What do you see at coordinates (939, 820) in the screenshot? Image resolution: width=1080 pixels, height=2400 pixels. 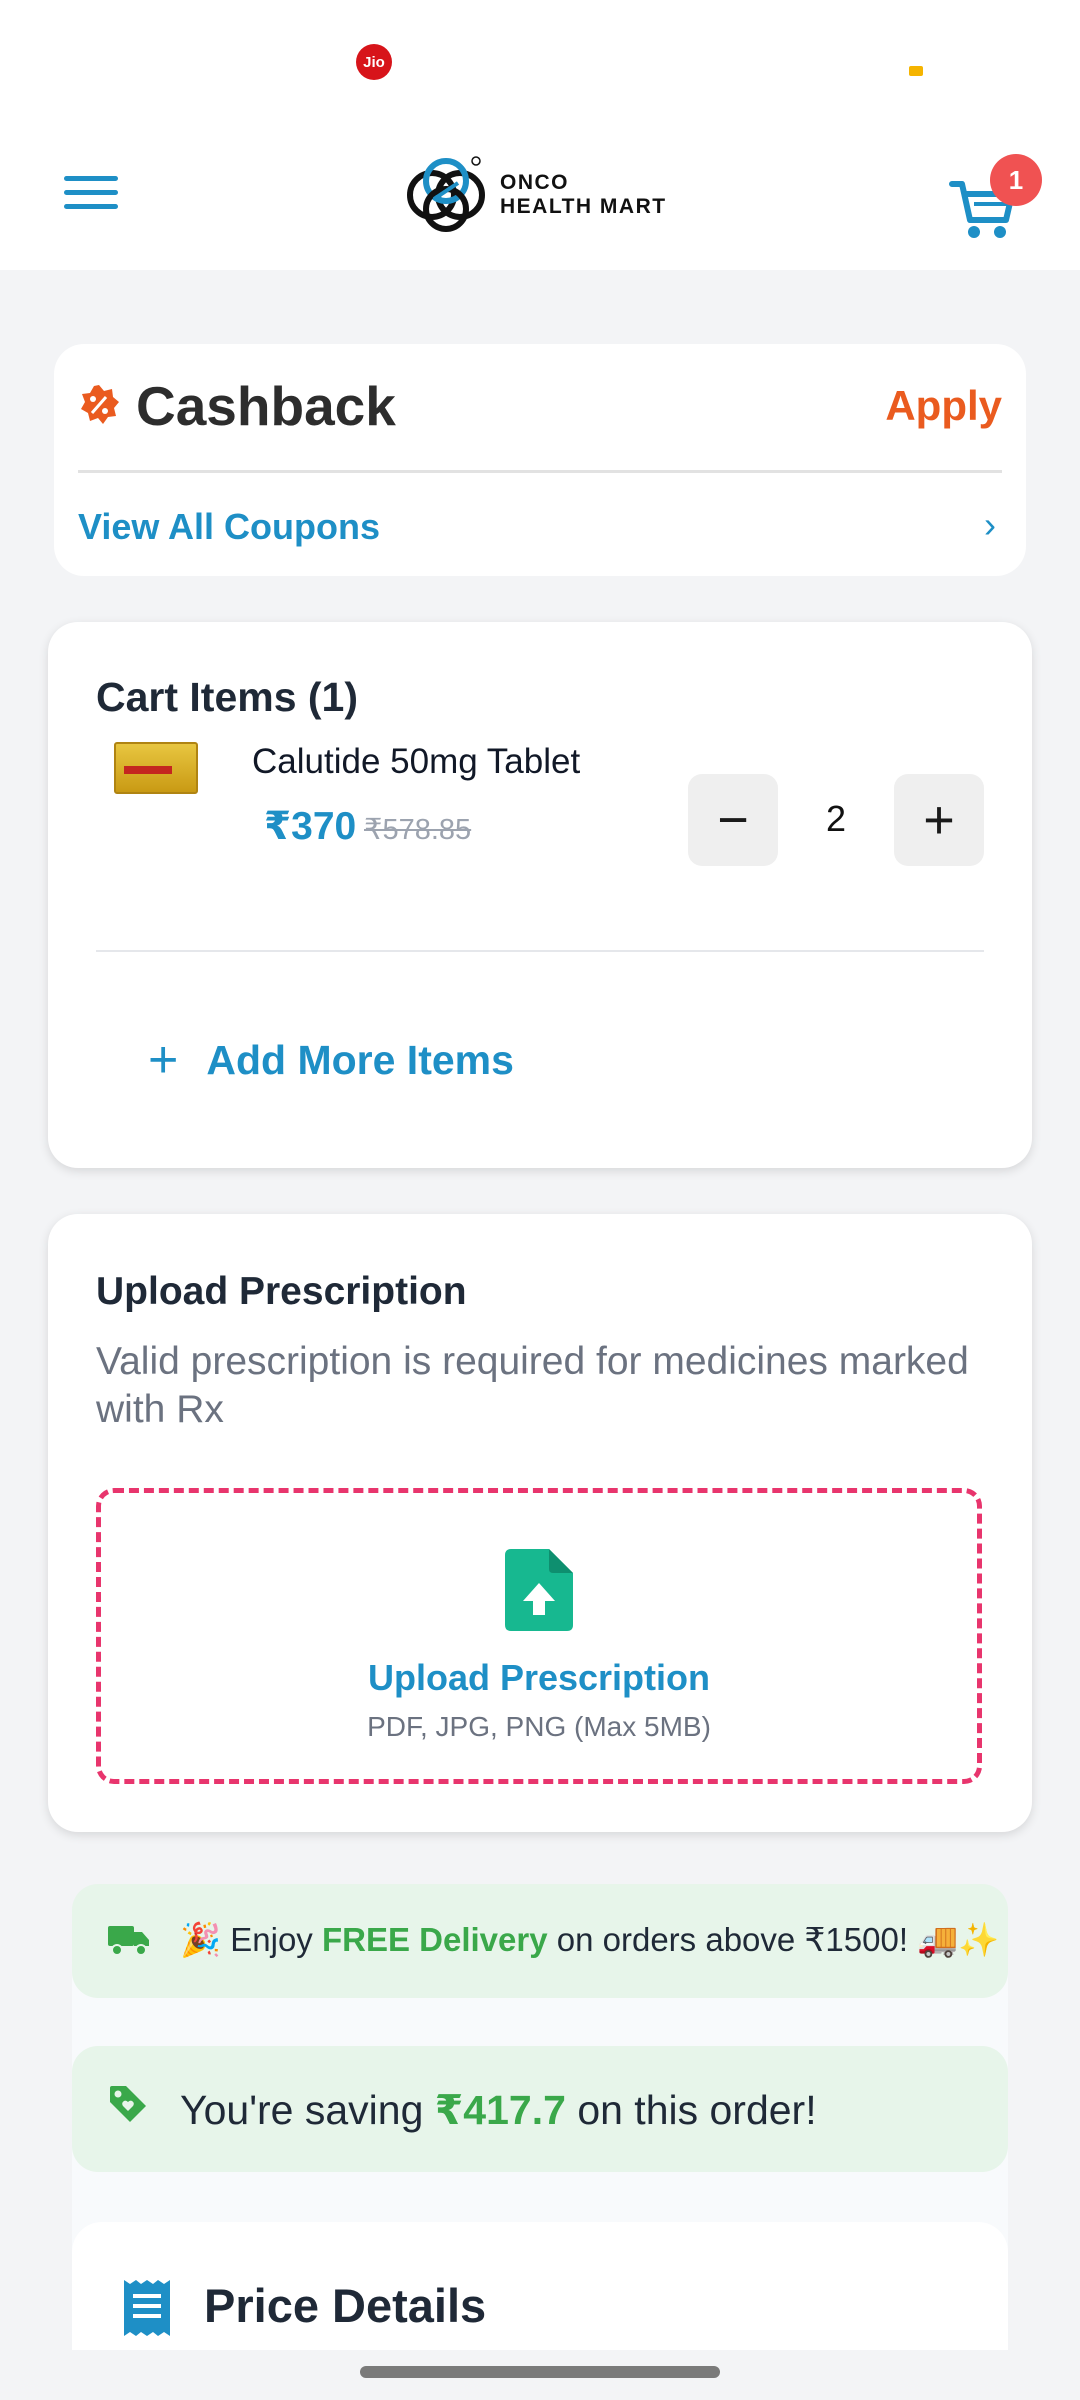 I see `increase-quantity-button: +` at bounding box center [939, 820].